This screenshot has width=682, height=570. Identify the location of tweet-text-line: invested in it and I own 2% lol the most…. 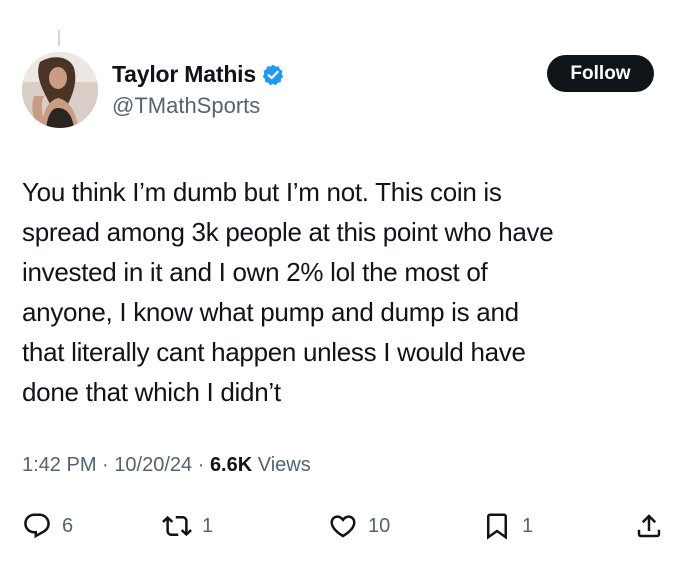
(255, 272).